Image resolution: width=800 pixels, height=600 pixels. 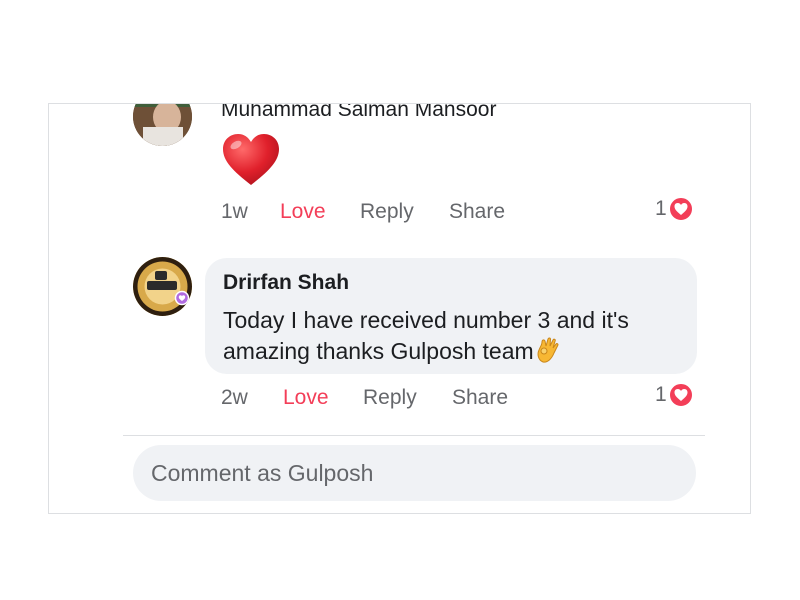 What do you see at coordinates (286, 283) in the screenshot?
I see `comment-author: Drirfan Shah` at bounding box center [286, 283].